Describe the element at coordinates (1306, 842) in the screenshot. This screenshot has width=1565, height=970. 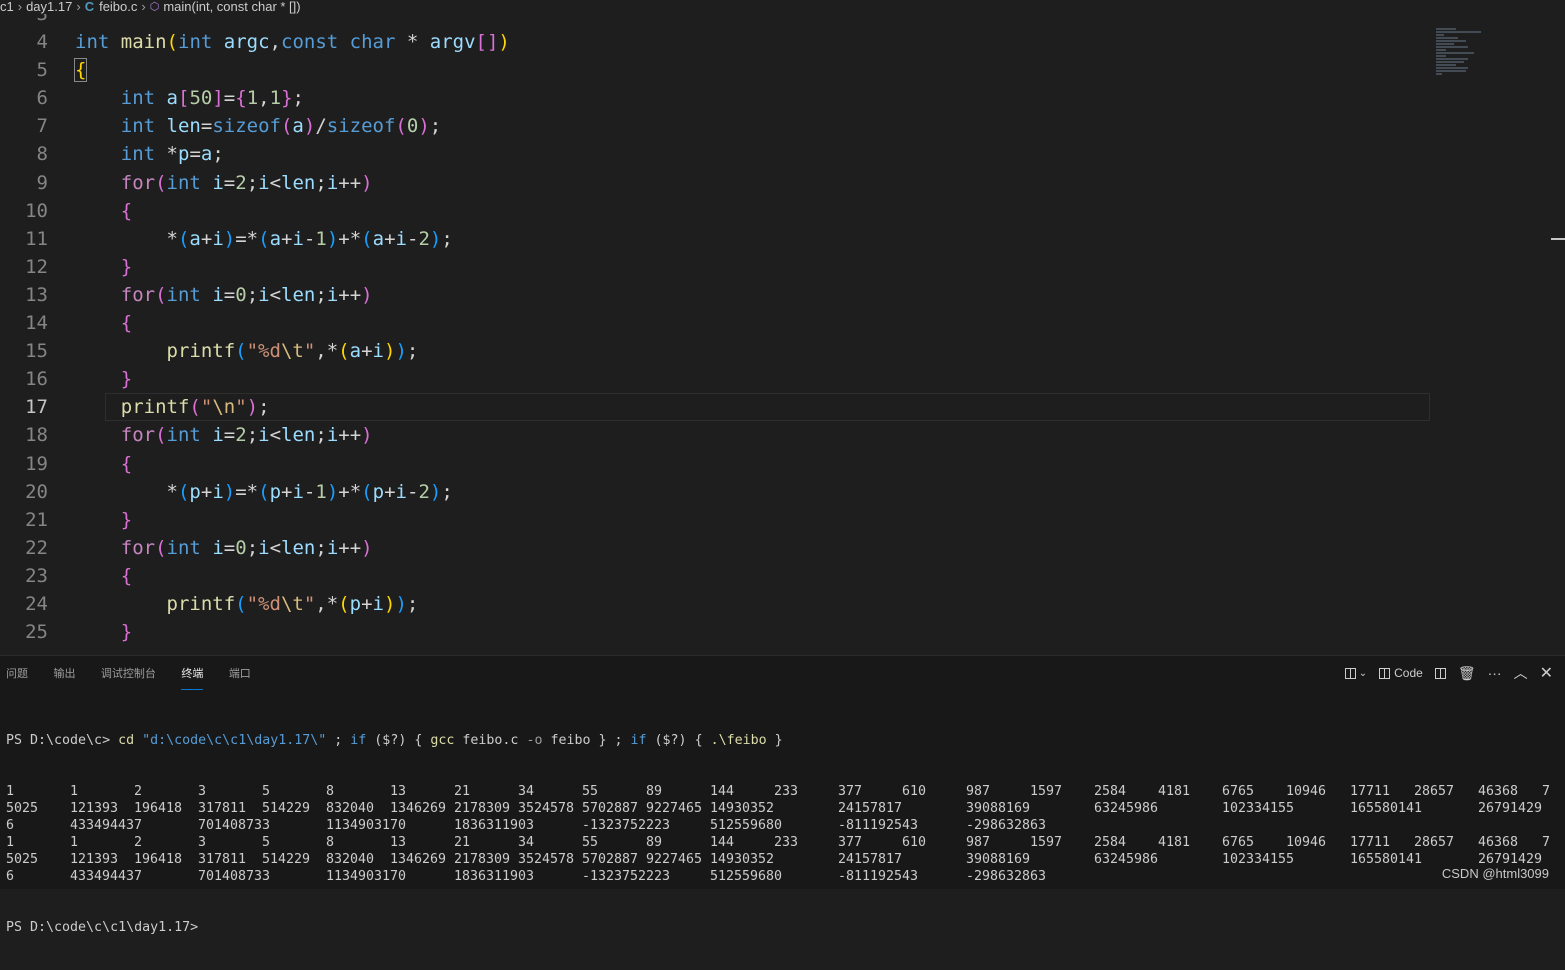
I see `terminal-cell: 10946` at that location.